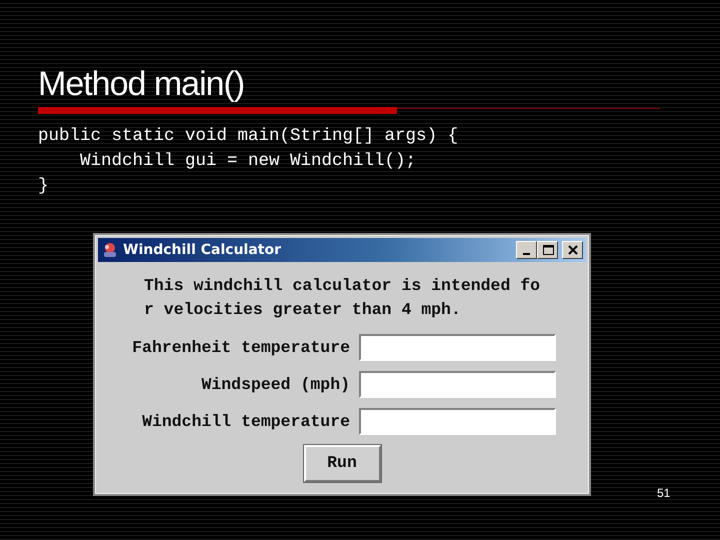  Describe the element at coordinates (275, 385) in the screenshot. I see `field-label: Windspeed (mph)` at that location.